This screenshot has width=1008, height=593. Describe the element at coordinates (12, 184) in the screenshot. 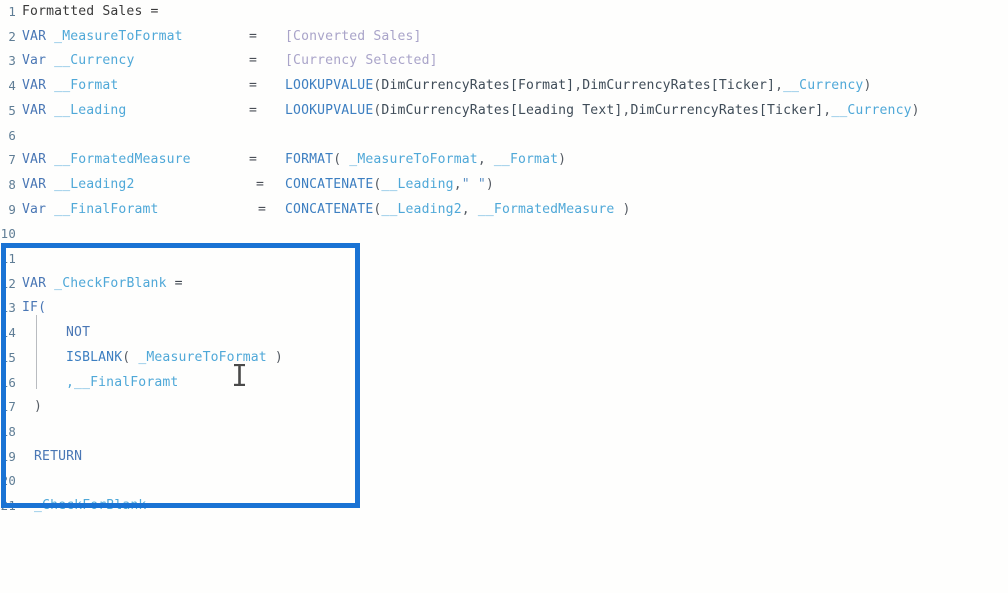

I see `line-number-8: 8` at that location.